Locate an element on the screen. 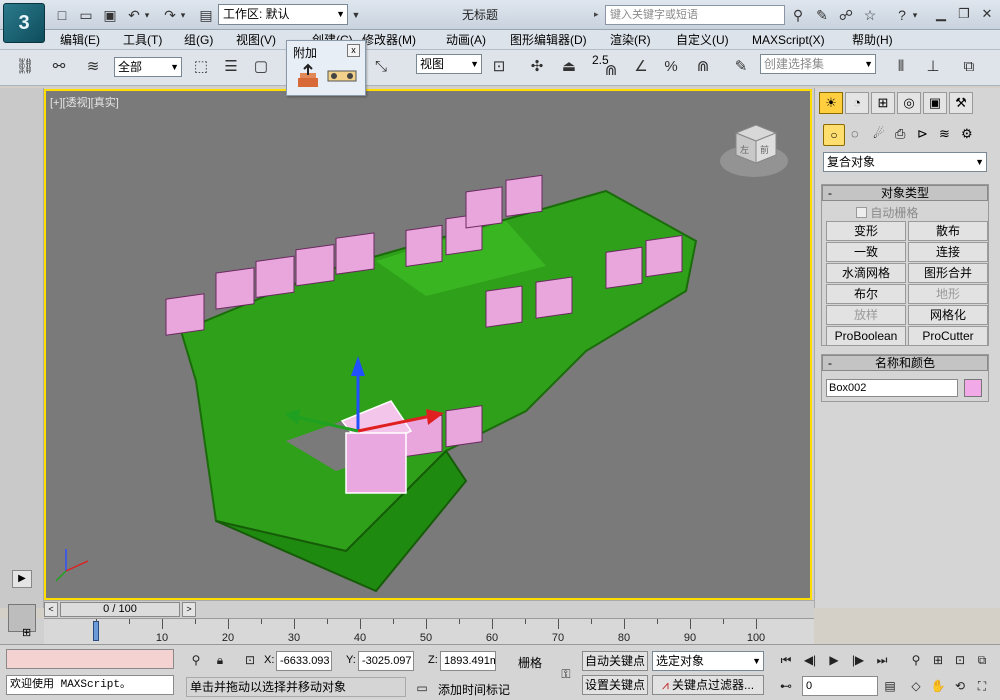 This screenshot has height=700, width=1000. application-menu-button: 3 is located at coordinates (24, 23).